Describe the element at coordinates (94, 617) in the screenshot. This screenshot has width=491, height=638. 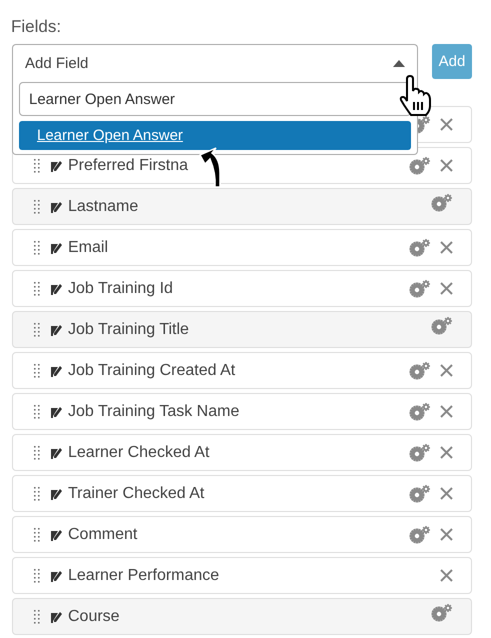
I see `field-name: Course` at that location.